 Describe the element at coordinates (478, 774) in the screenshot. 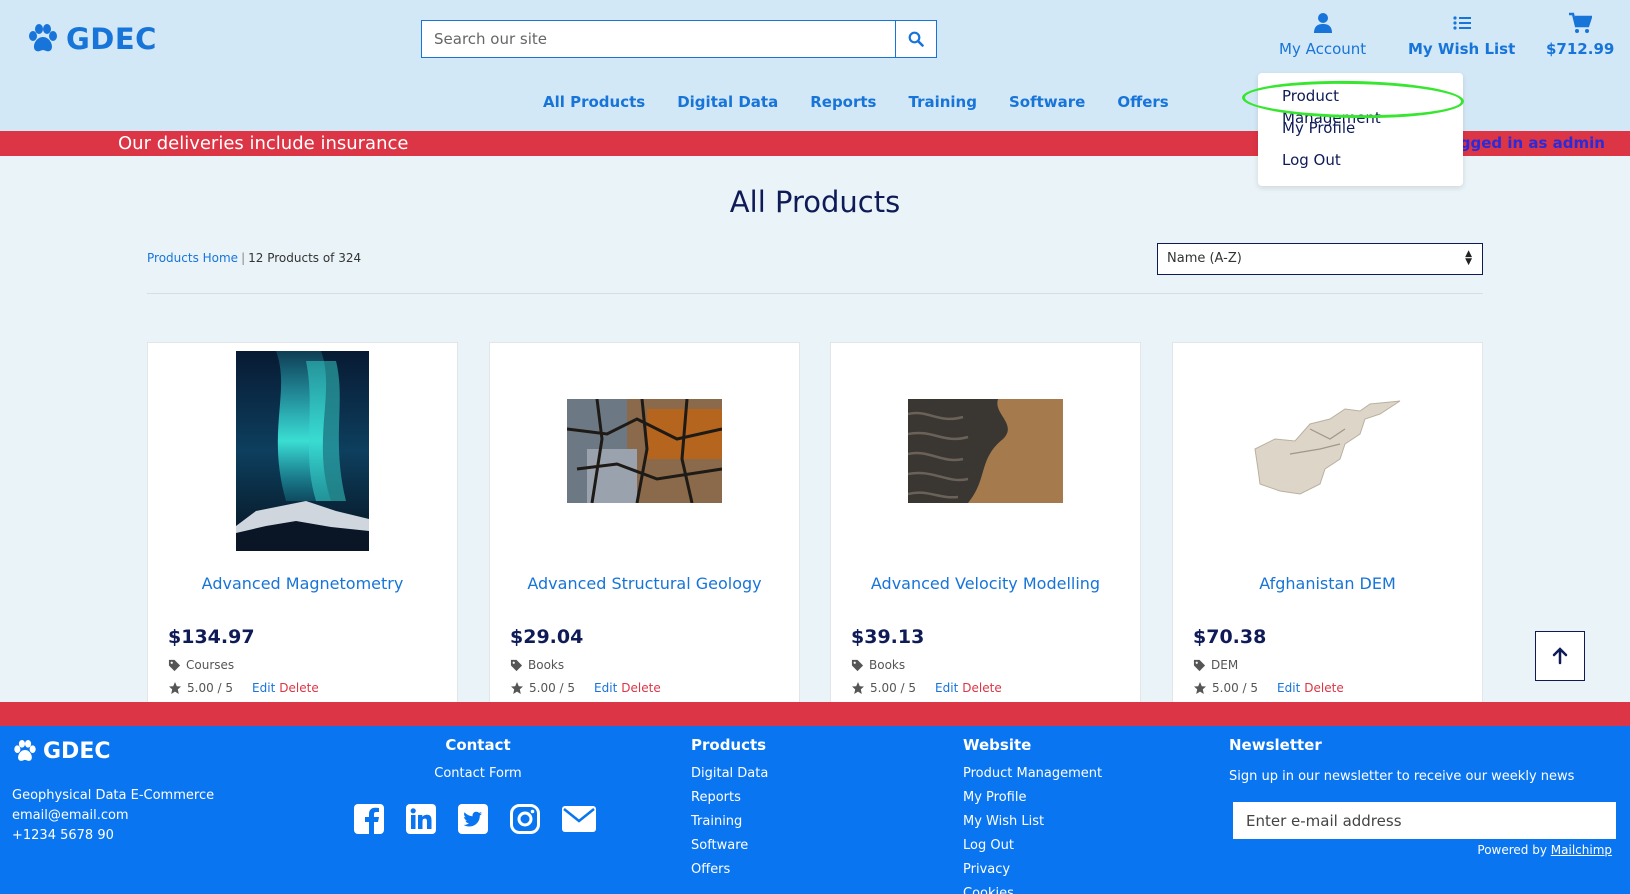

I see `contact-form-link: Contact Form` at that location.